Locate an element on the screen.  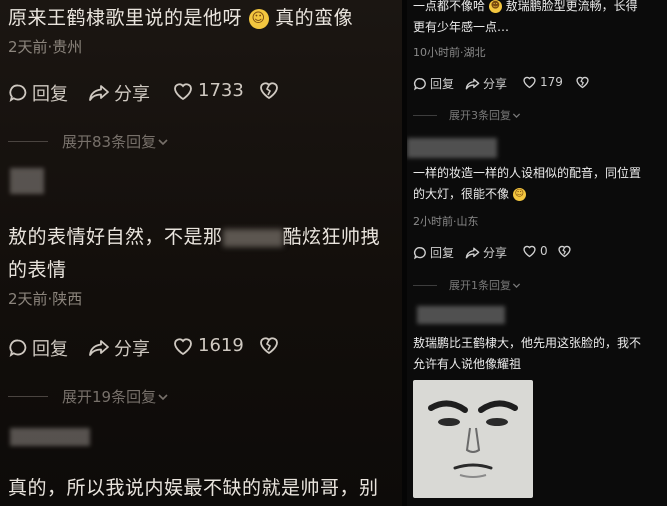
expand-replies-button: 展开83条回复 is located at coordinates (89, 141).